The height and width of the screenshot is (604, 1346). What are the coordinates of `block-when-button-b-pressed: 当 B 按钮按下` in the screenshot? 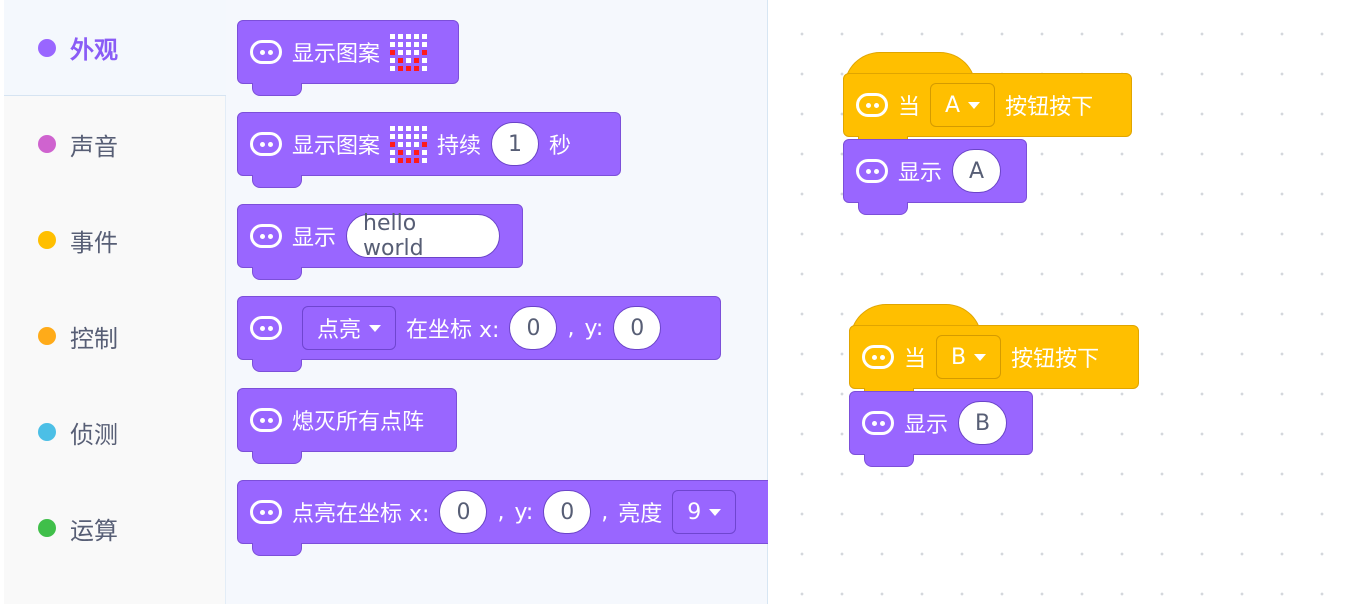 It's located at (994, 363).